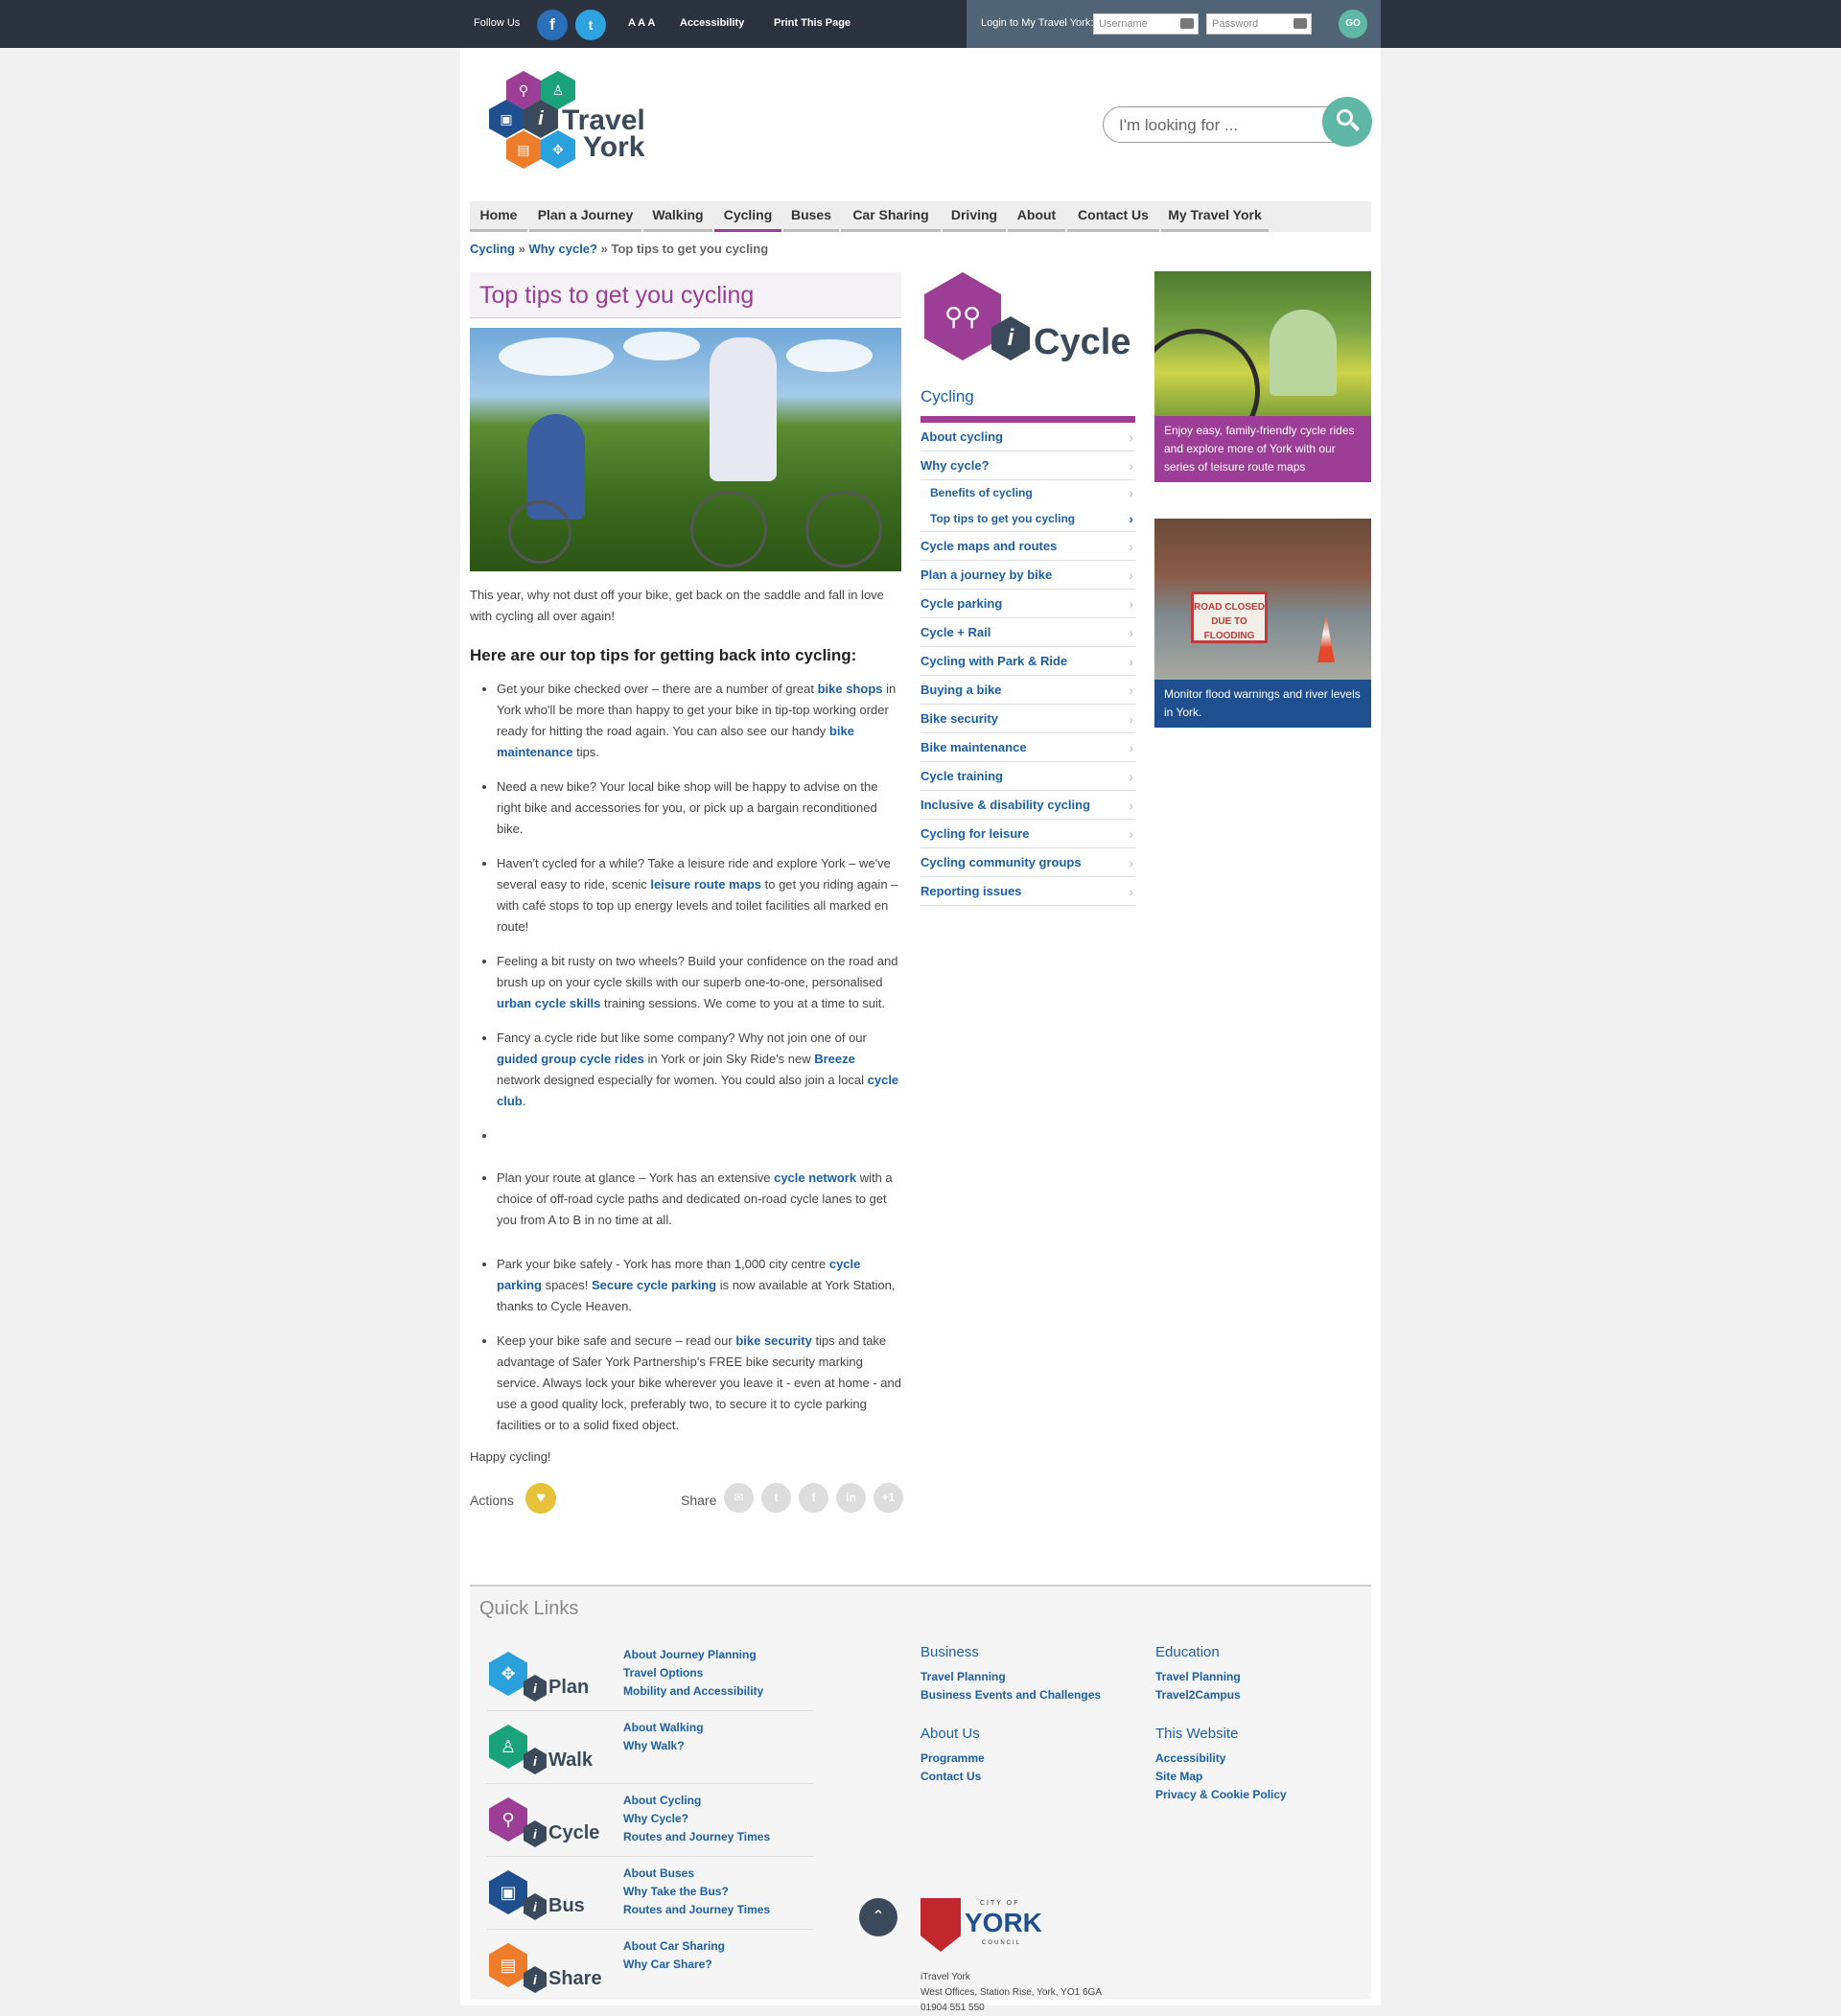 The height and width of the screenshot is (2016, 1841). I want to click on iwalk-logo: ♙ i Walk, so click(546, 1751).